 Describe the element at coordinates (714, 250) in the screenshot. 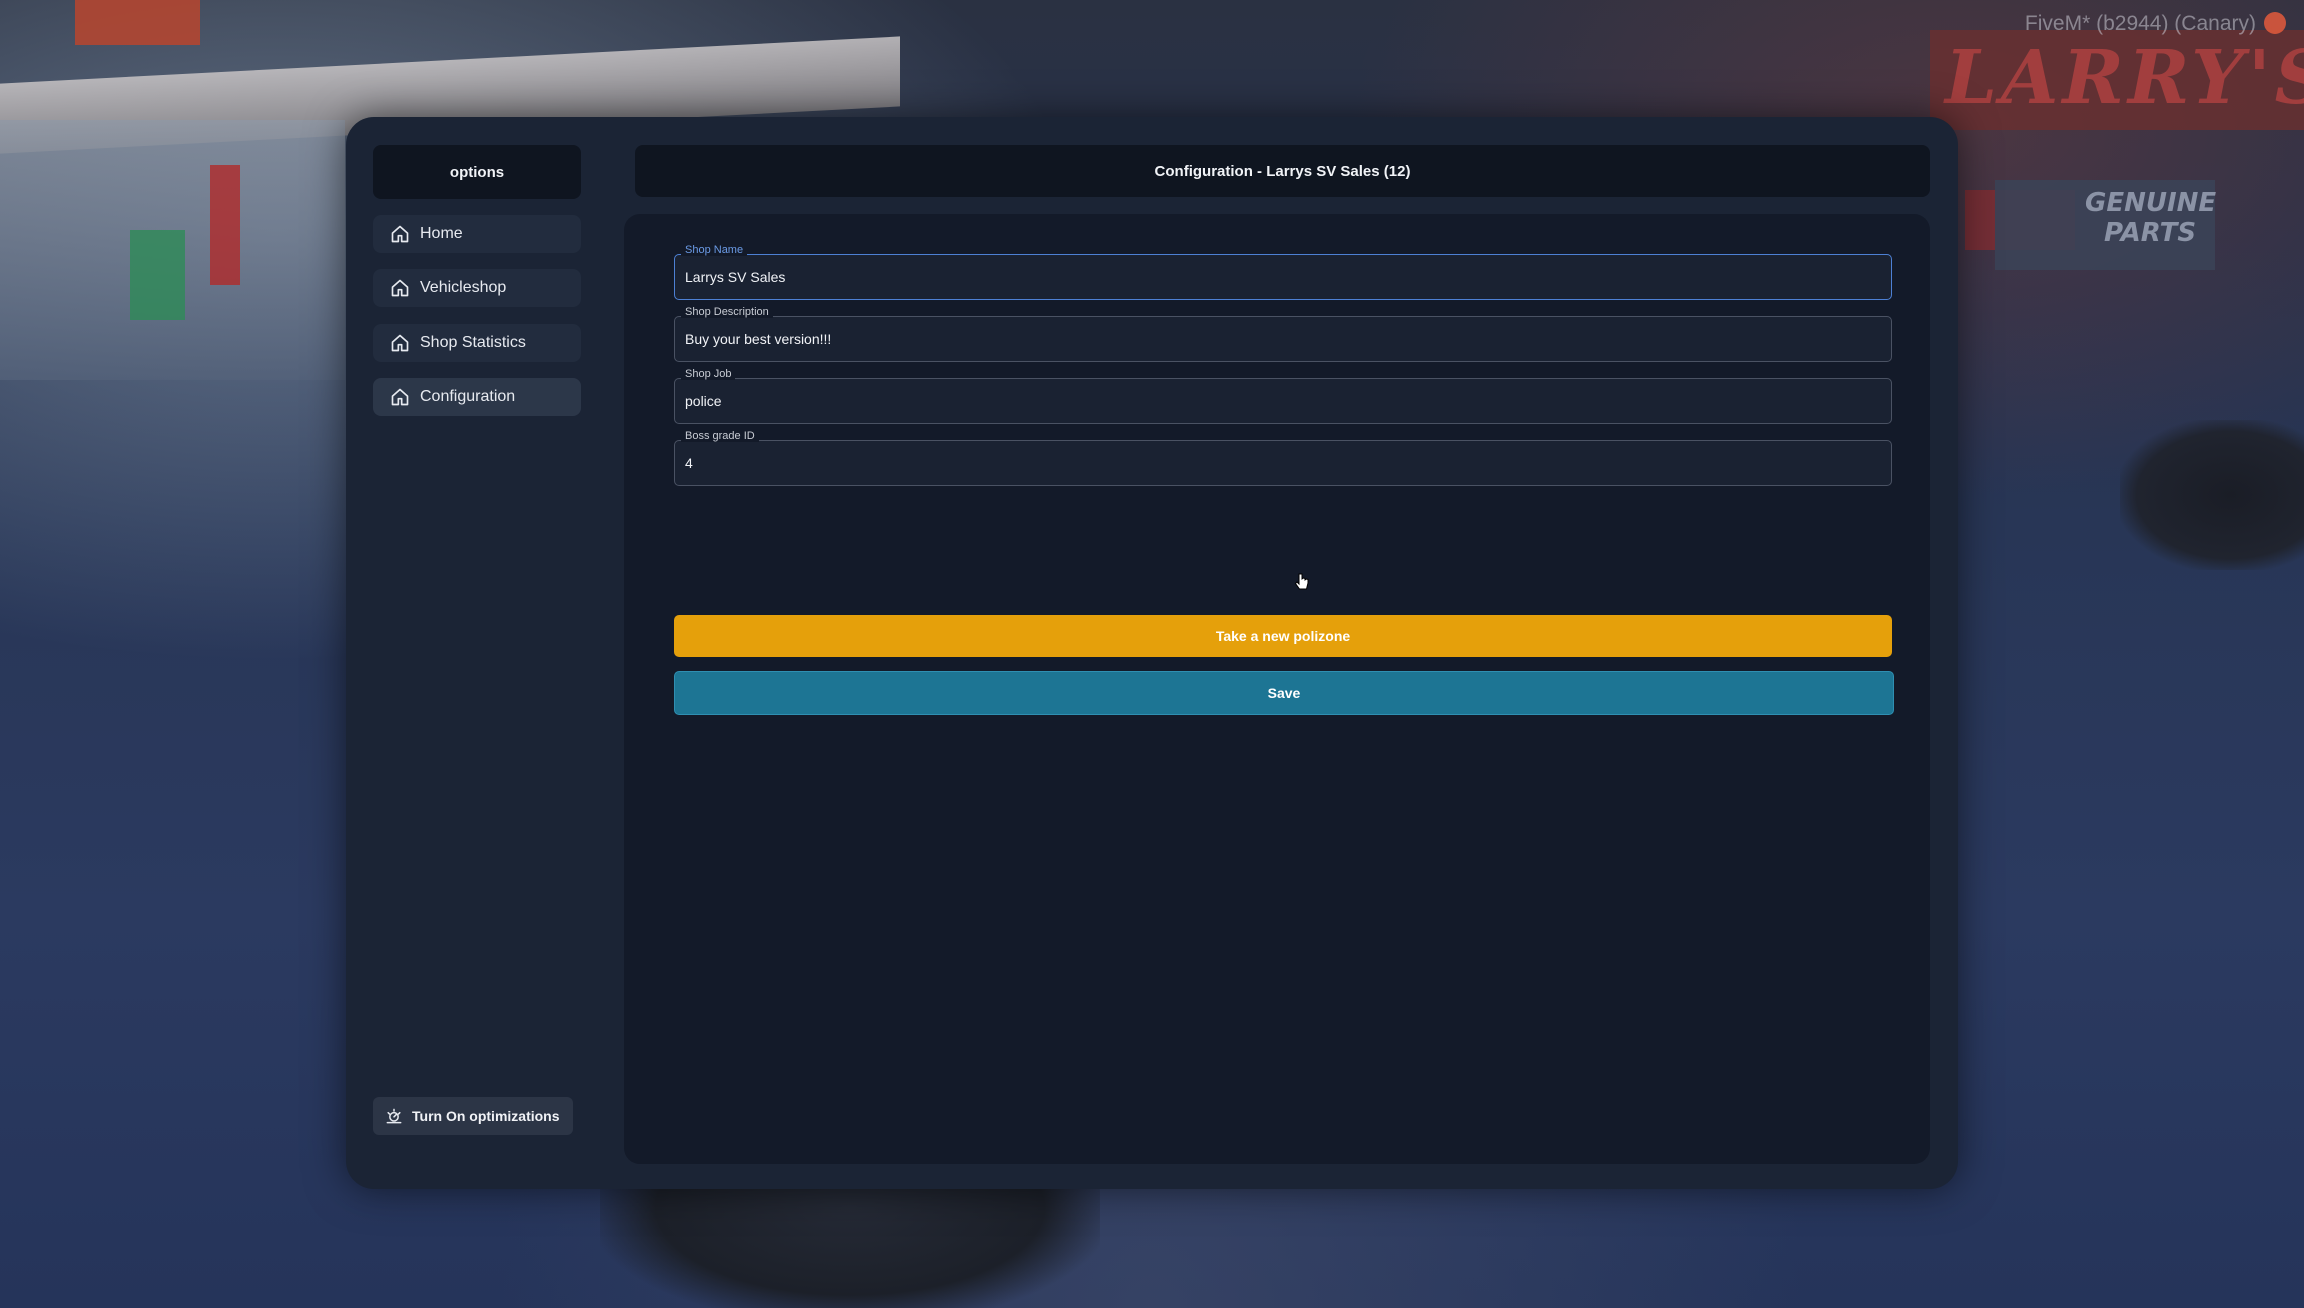

I see `shop-name-label: Shop Name` at that location.